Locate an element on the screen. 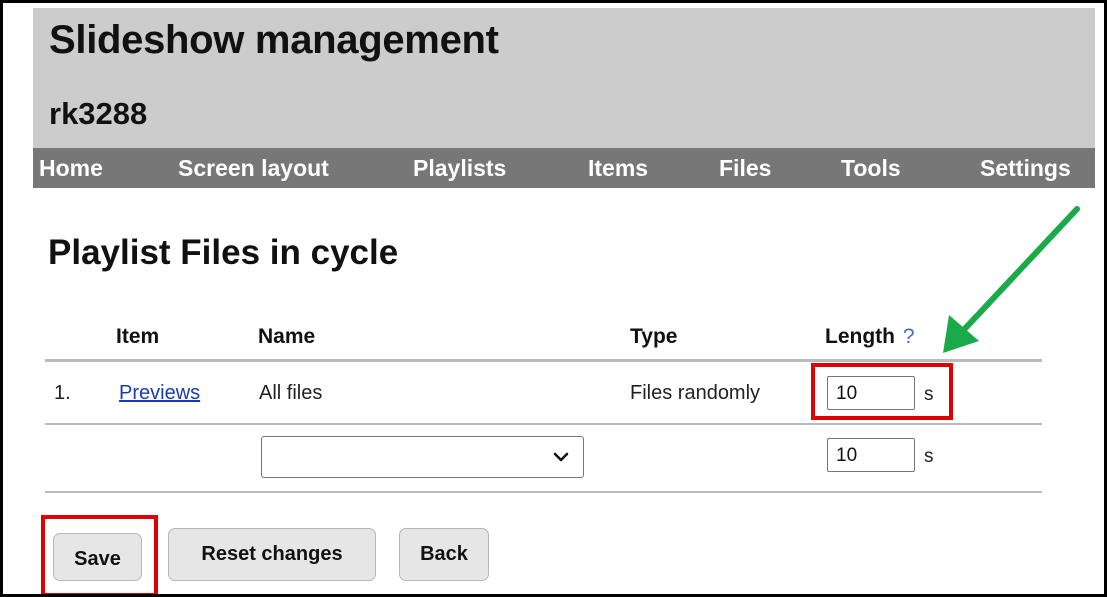 This screenshot has height=597, width=1107. chevron-down-icon is located at coordinates (561, 459).